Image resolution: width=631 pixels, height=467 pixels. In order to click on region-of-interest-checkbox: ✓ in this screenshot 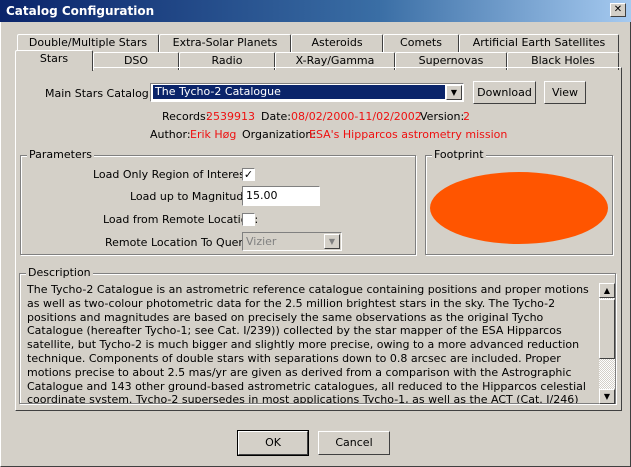, I will do `click(248, 174)`.